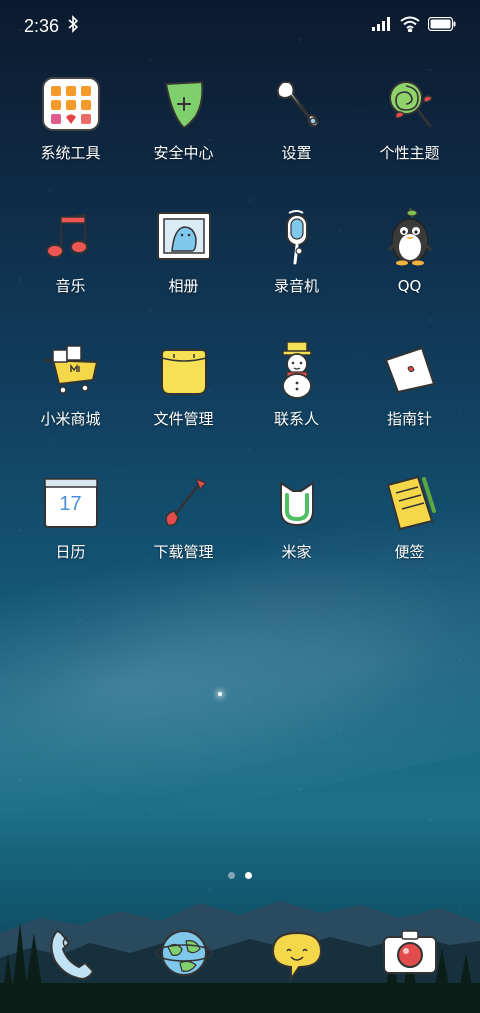 Image resolution: width=480 pixels, height=1013 pixels. I want to click on app-label: 米家, so click(296, 552).